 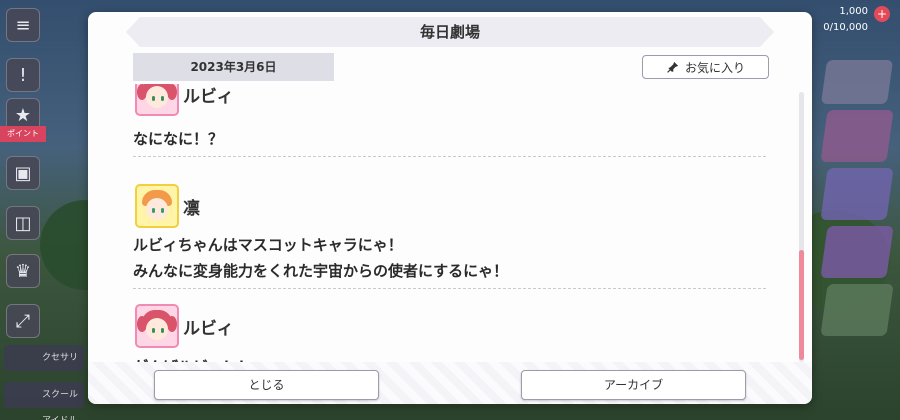 I want to click on notice-button: !, so click(x=23, y=75).